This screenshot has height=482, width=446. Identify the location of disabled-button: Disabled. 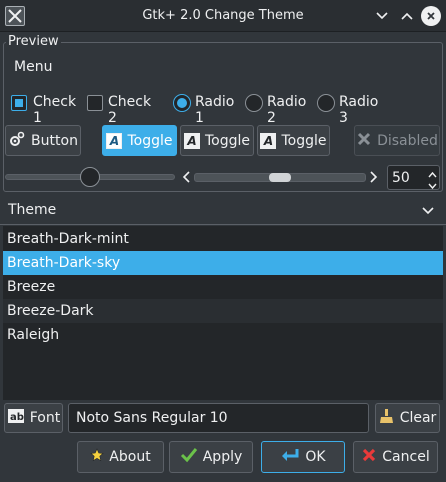
(397, 140).